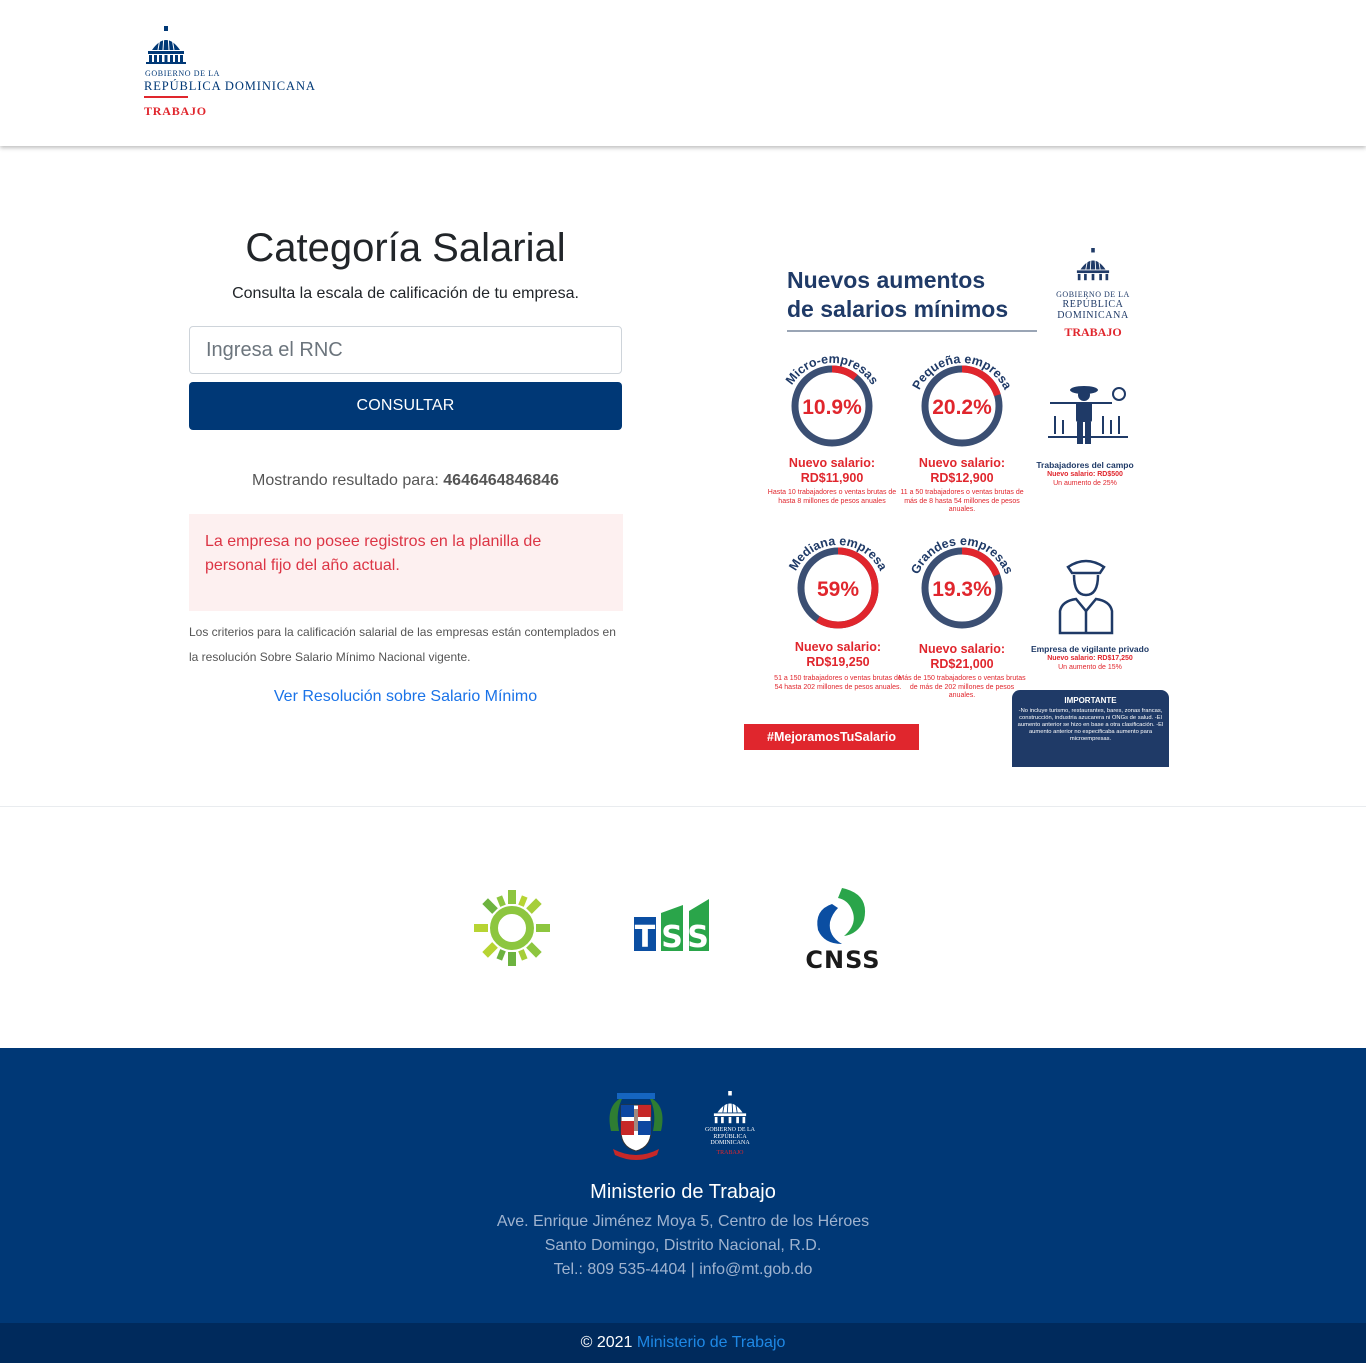  What do you see at coordinates (912, 331) in the screenshot?
I see `poster-title-rule` at bounding box center [912, 331].